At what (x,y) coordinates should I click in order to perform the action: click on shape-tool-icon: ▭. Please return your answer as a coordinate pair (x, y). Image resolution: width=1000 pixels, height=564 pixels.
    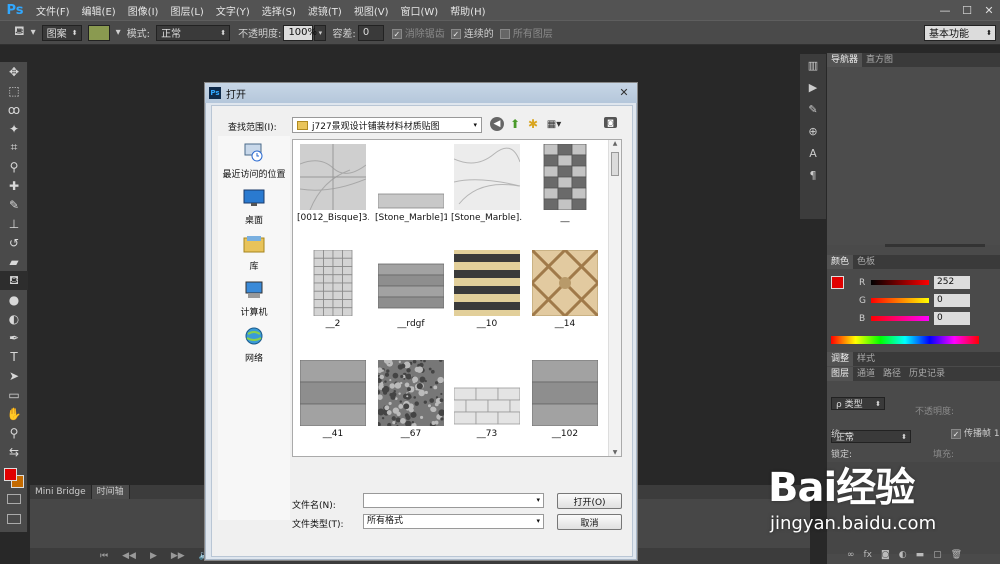
    Looking at the image, I should click on (14, 394).